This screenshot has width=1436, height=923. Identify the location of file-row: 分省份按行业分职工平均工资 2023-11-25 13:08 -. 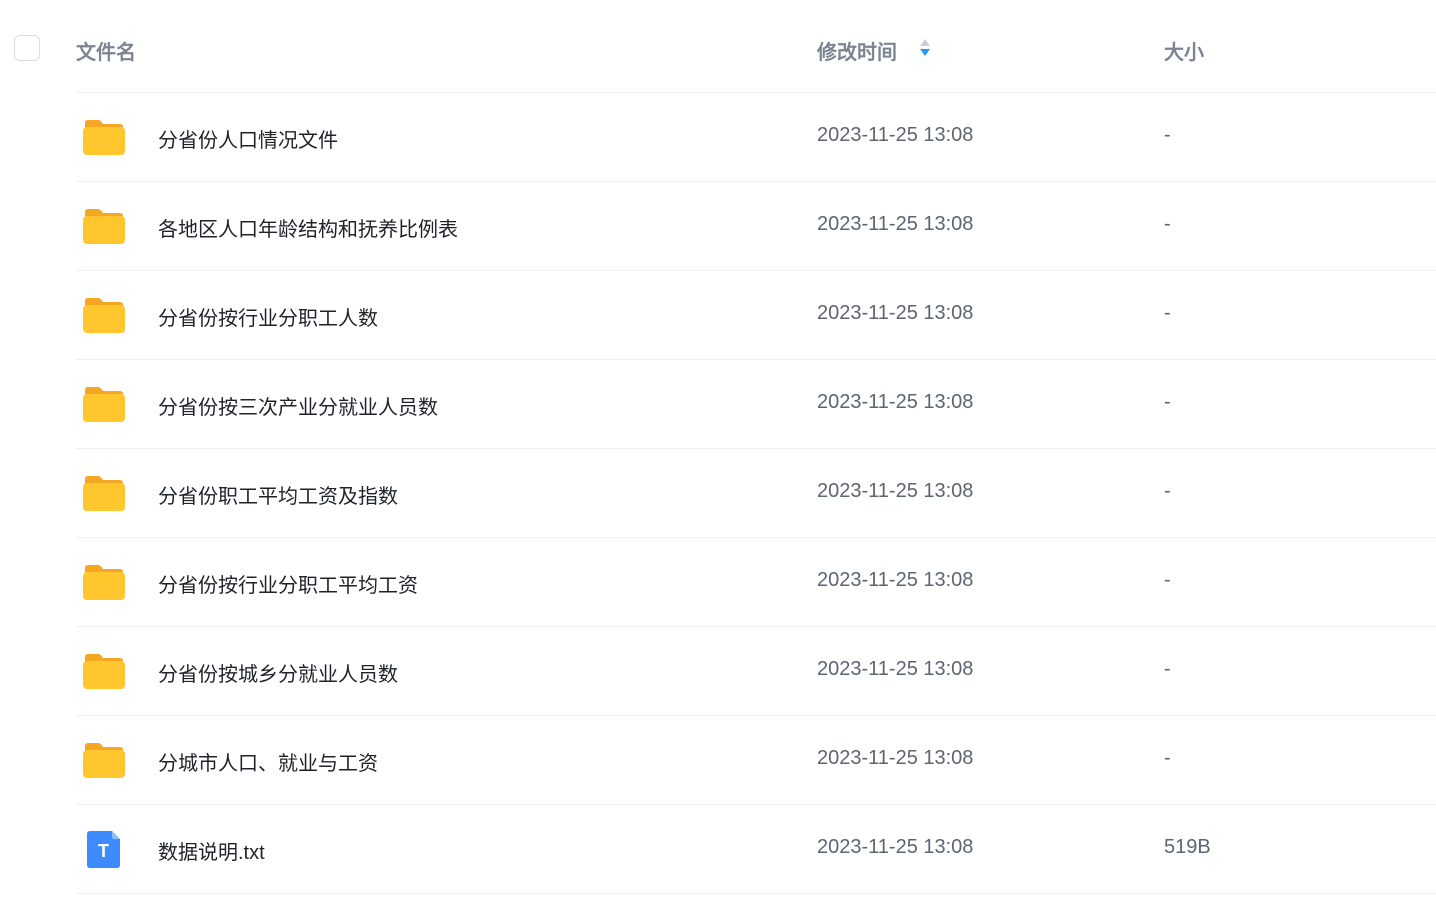
(756, 581).